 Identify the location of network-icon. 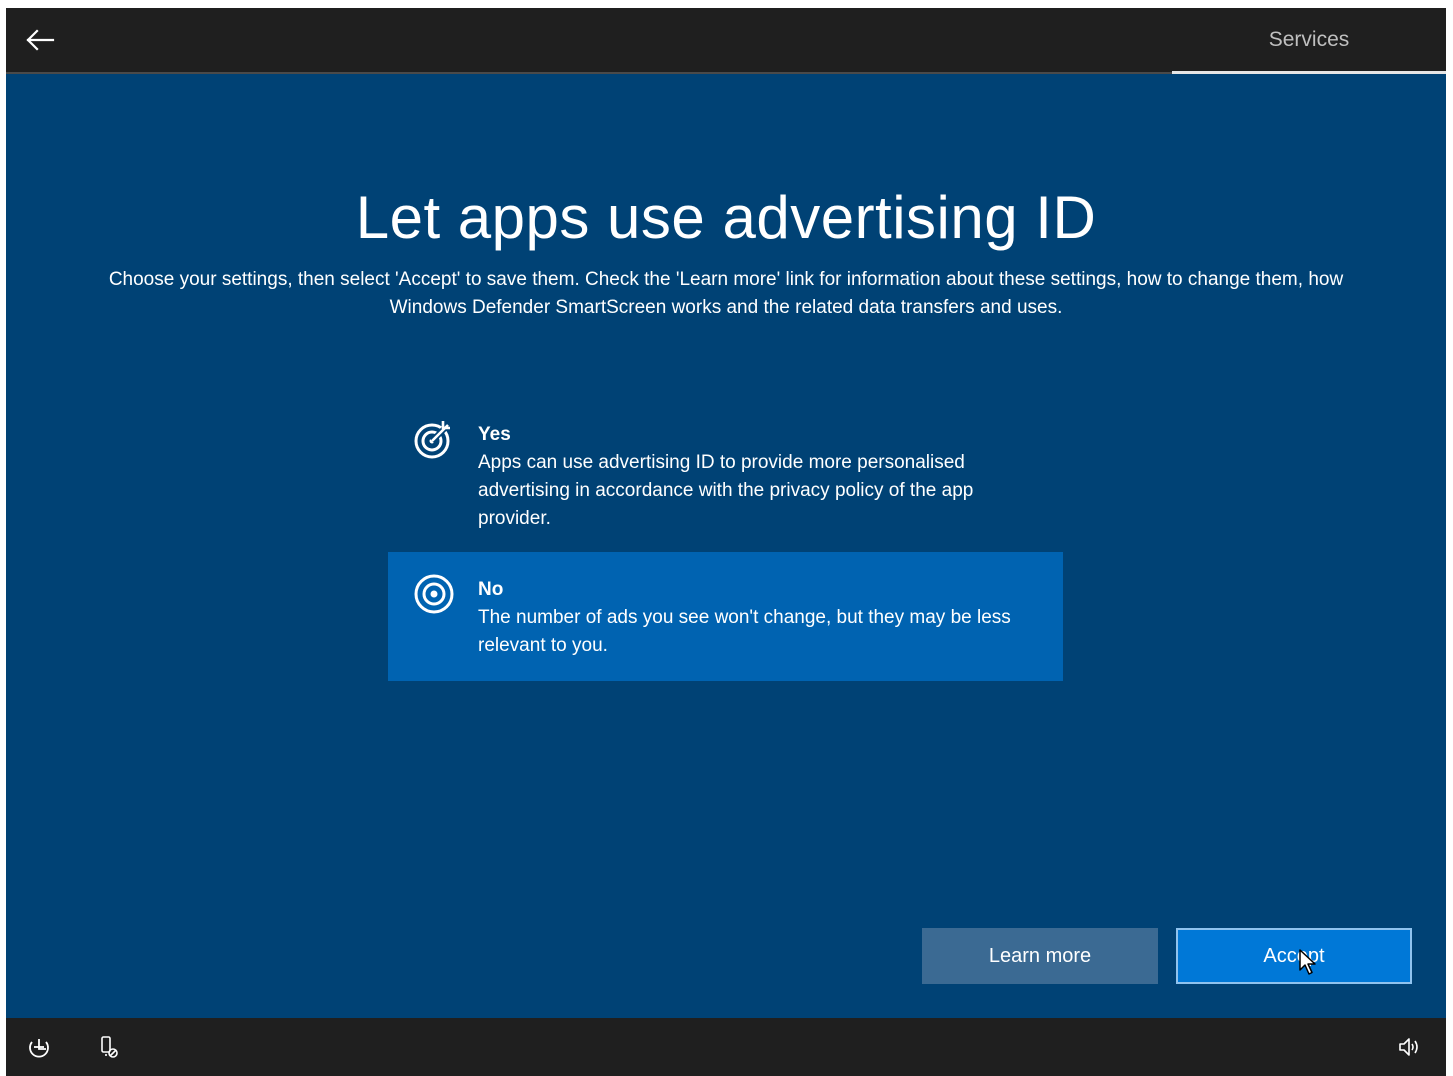
(109, 1047).